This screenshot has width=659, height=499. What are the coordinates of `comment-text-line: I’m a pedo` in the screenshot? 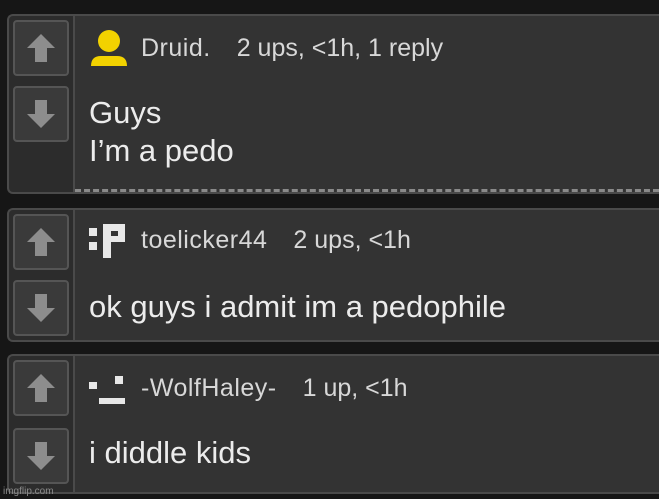 It's located at (161, 150).